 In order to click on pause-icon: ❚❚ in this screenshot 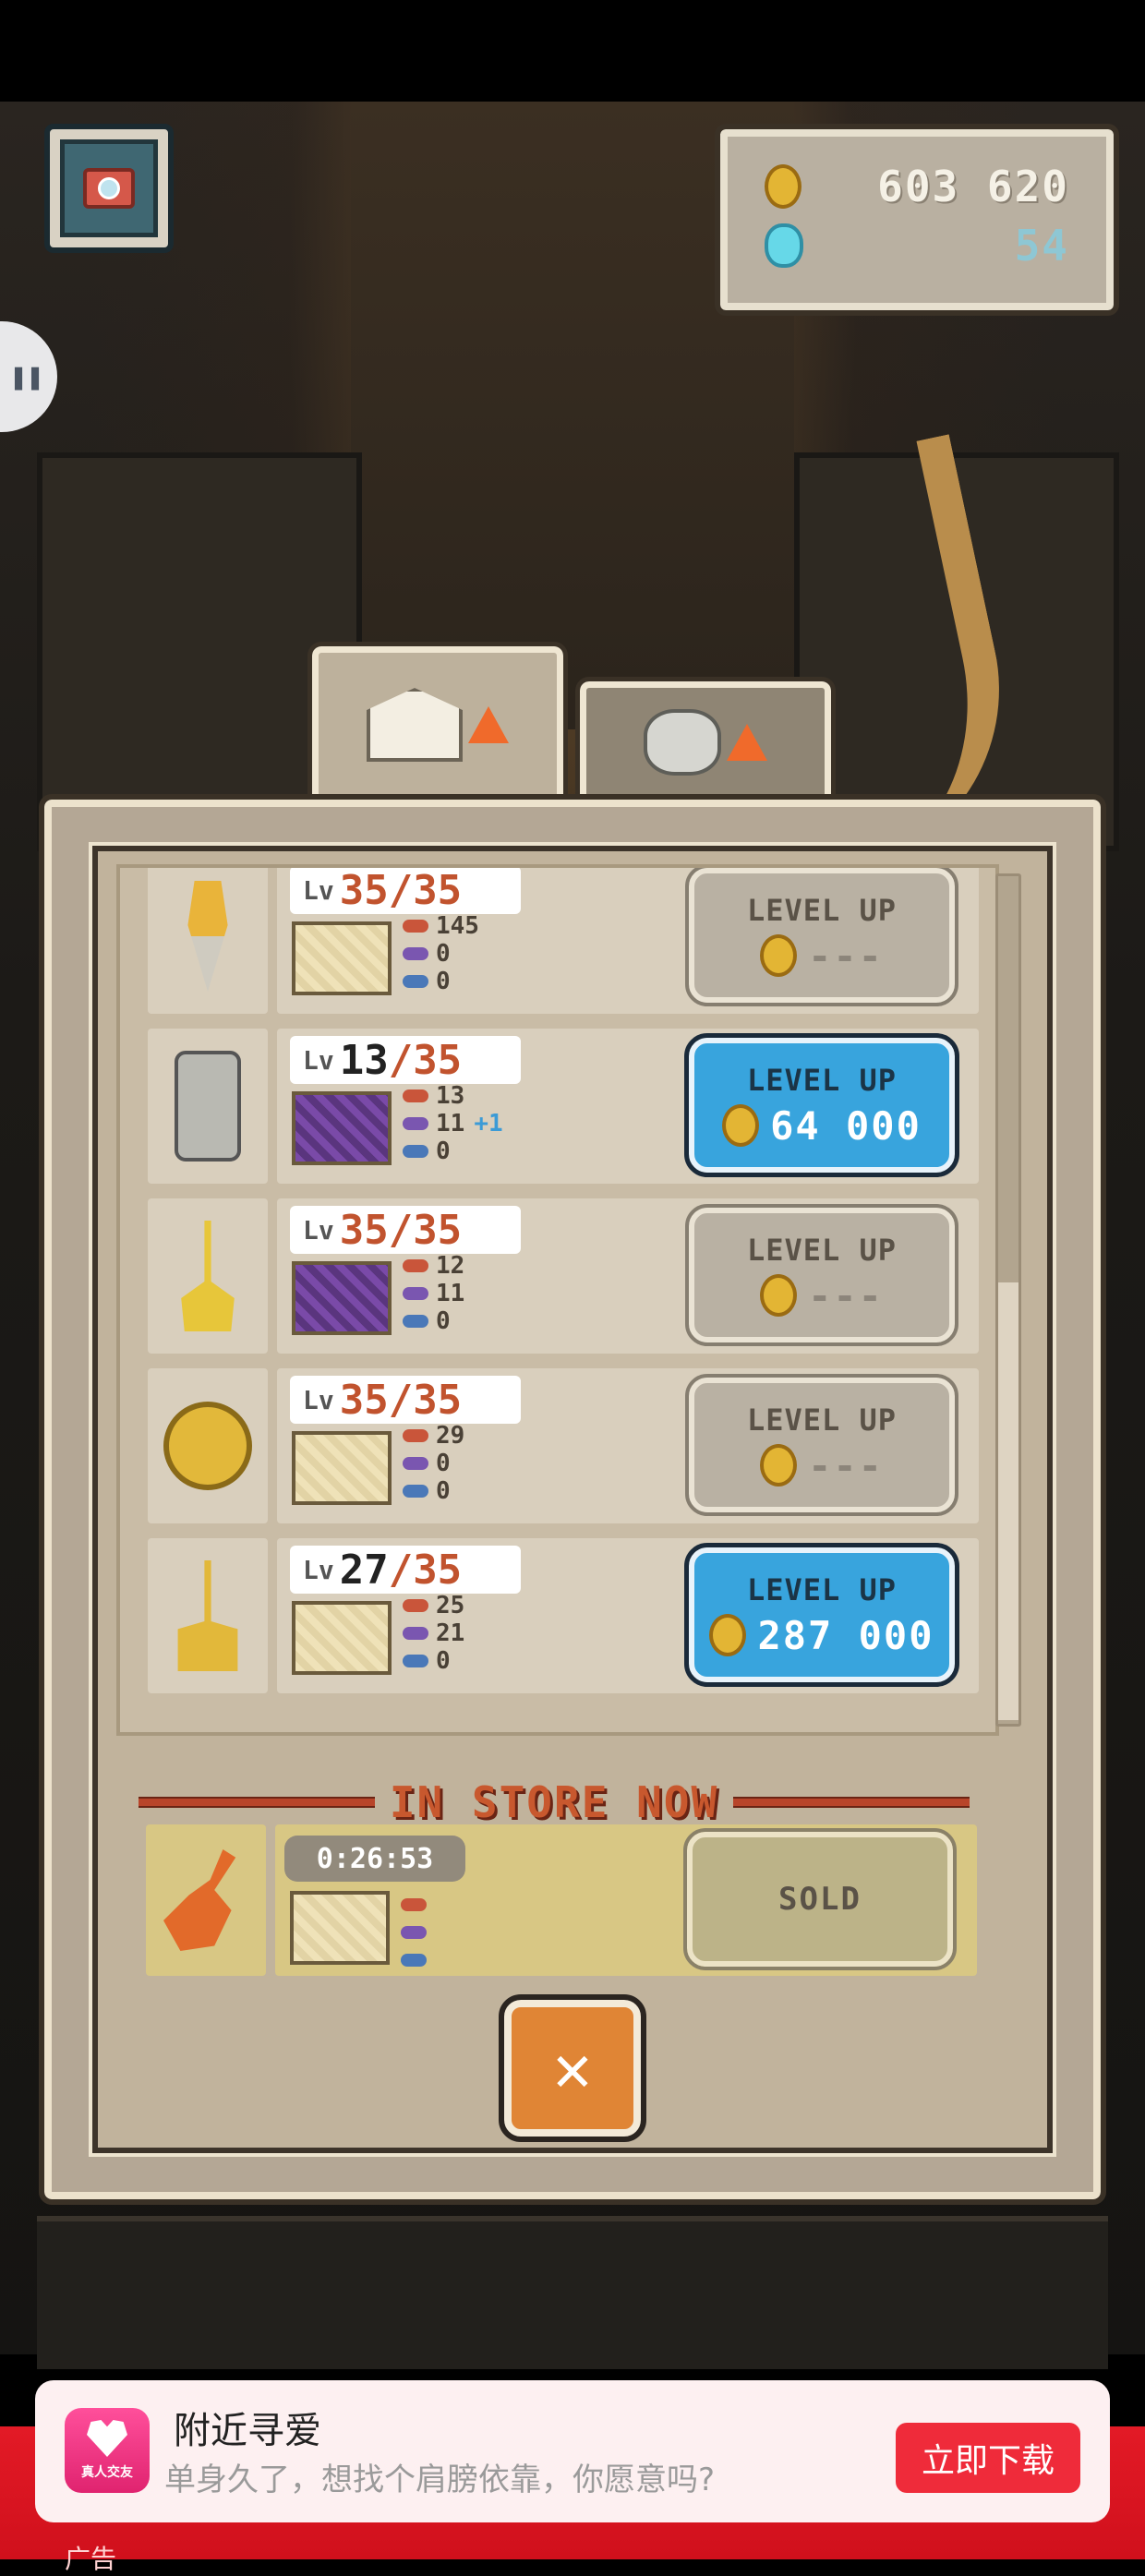, I will do `click(26, 376)`.